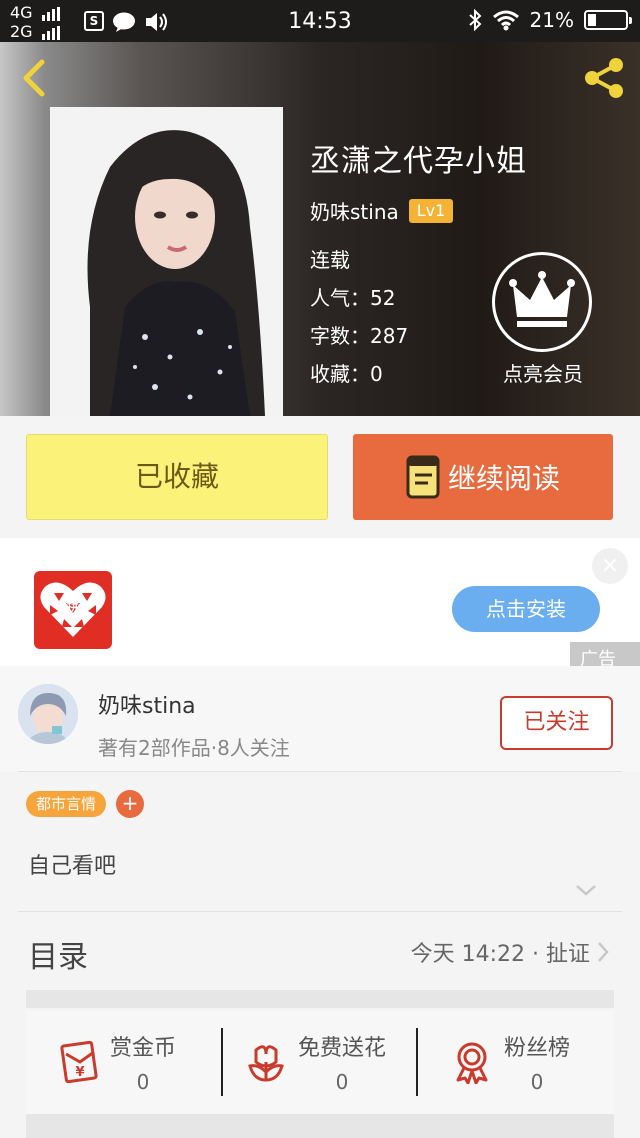 The height and width of the screenshot is (1138, 640). I want to click on cover-portrait-image, so click(166, 261).